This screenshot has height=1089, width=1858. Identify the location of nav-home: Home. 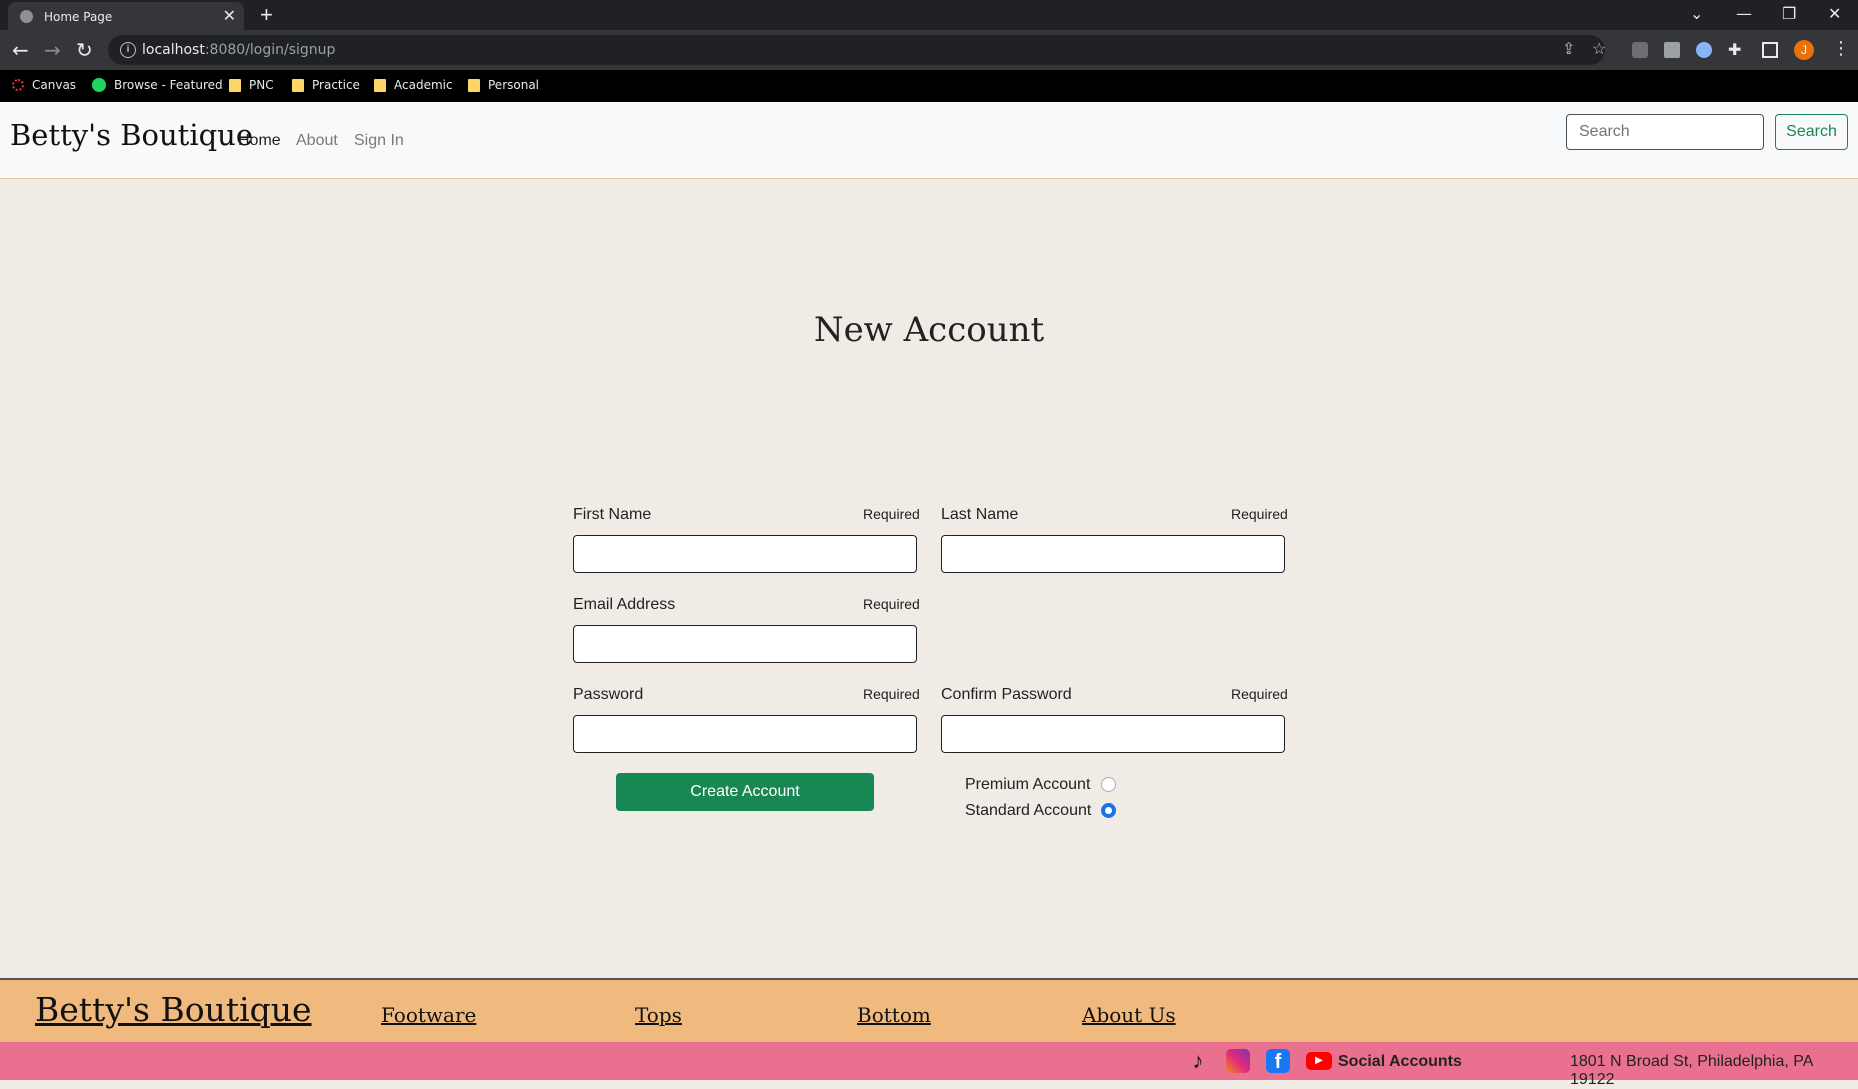
(259, 141).